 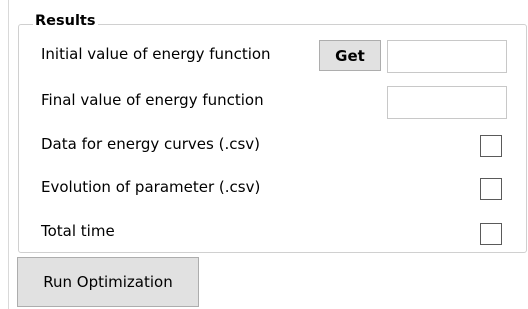 I want to click on initial-energy-field, so click(x=447, y=56).